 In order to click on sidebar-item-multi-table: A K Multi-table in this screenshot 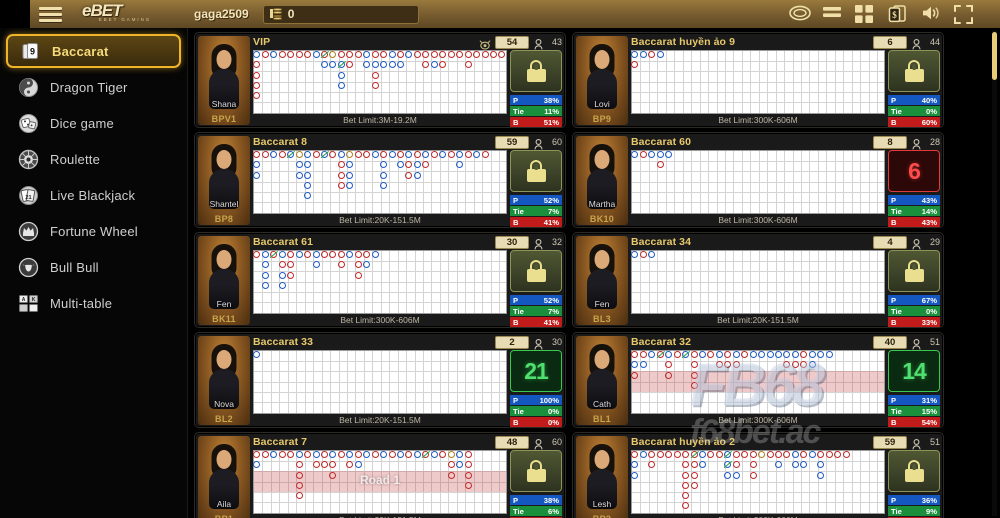, I will do `click(93, 303)`.